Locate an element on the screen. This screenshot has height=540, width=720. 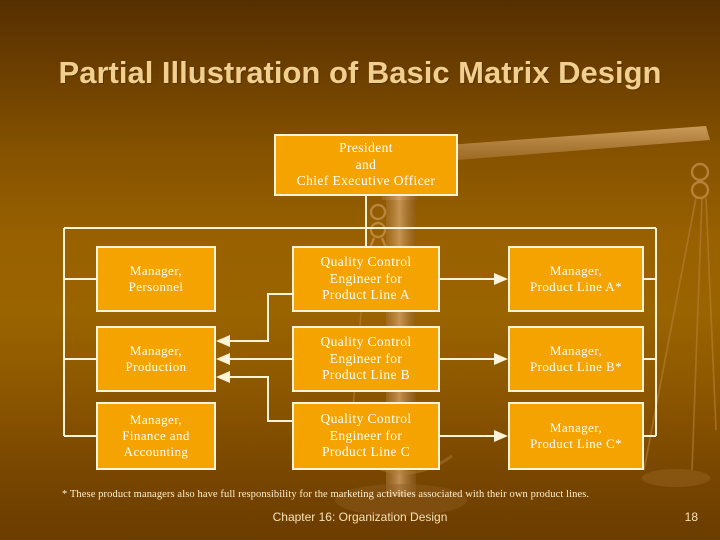
footer-page-number: 18 is located at coordinates (691, 517).